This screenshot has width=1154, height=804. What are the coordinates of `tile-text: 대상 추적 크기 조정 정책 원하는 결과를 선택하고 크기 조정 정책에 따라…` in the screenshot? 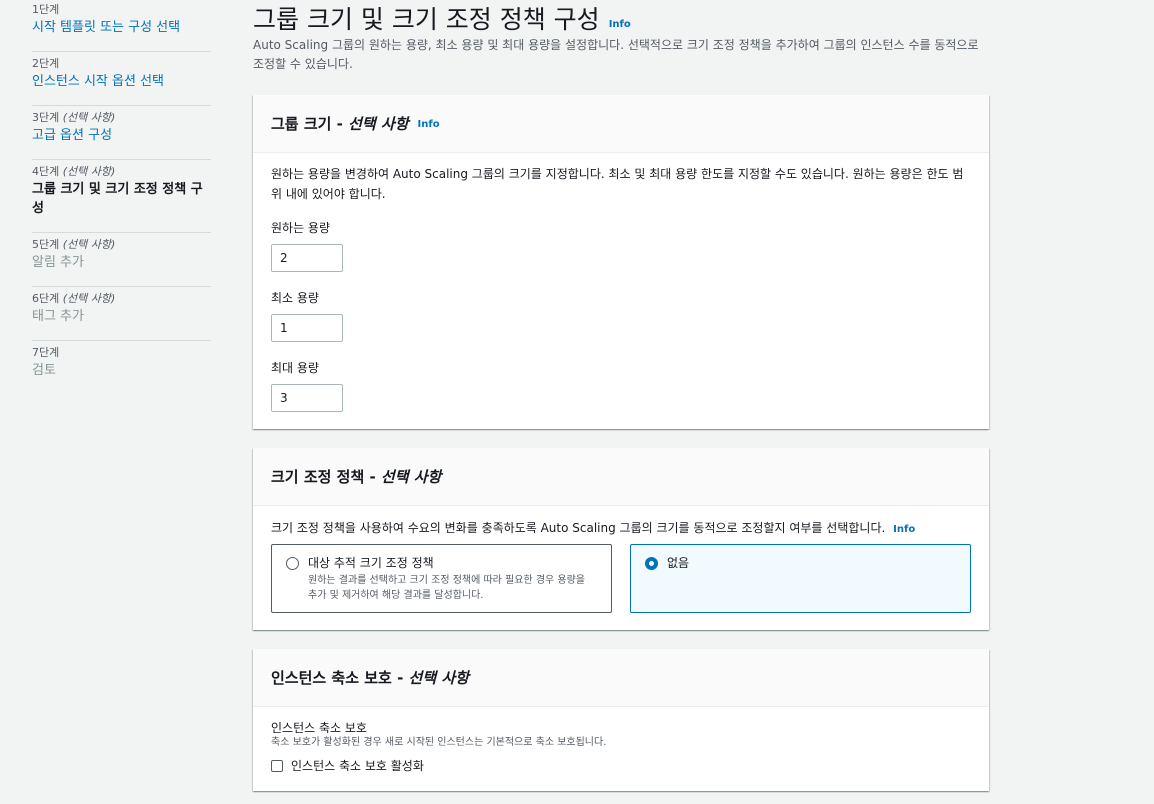 It's located at (452, 578).